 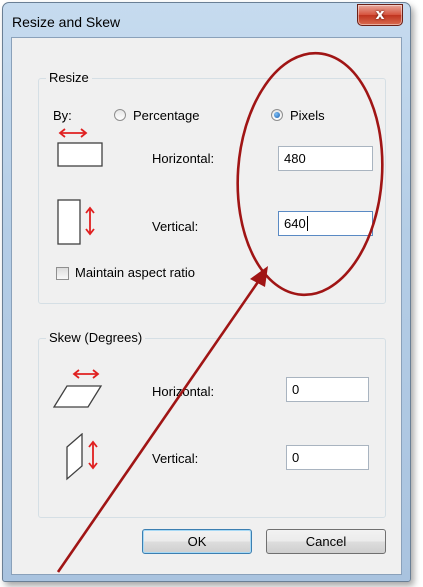 I want to click on resize-vertical-input: 640, so click(x=325, y=223).